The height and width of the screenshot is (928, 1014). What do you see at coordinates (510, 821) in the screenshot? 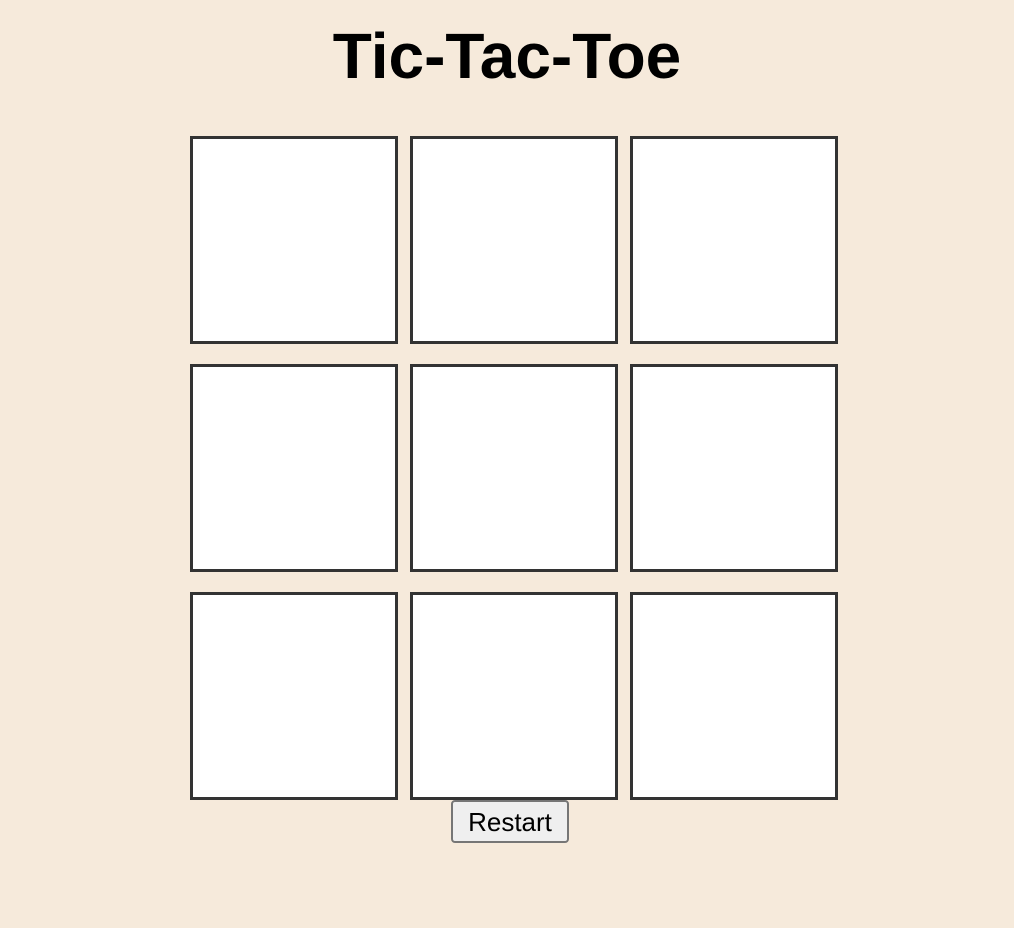
I see `restart-button: Restart` at bounding box center [510, 821].